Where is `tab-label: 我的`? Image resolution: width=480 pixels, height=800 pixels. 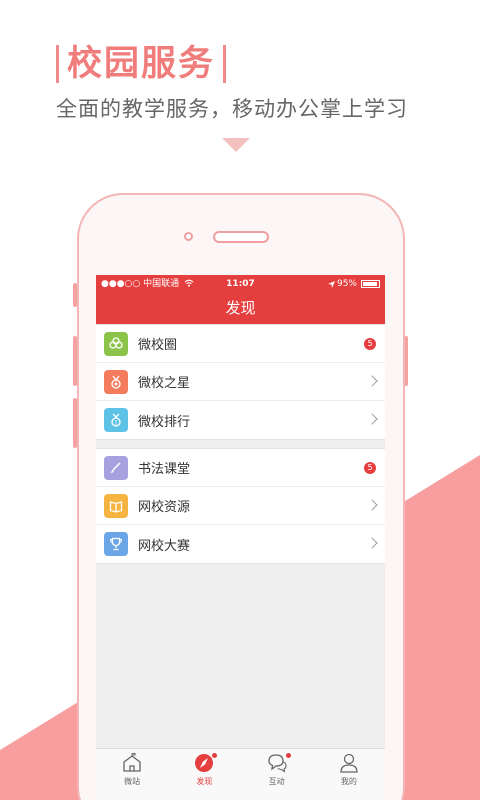 tab-label: 我的 is located at coordinates (348, 781).